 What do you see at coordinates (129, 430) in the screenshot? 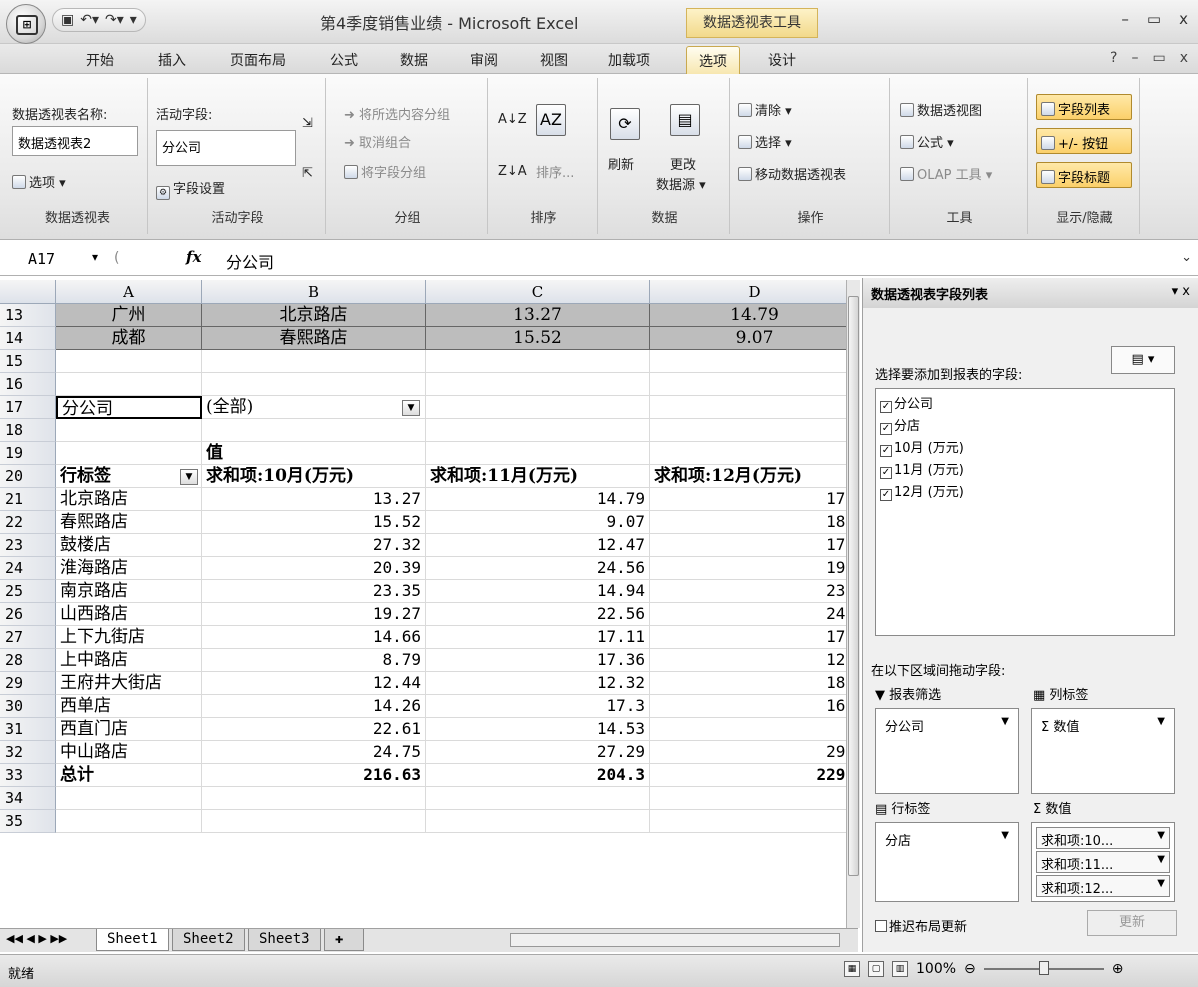
I see `cell-a18` at bounding box center [129, 430].